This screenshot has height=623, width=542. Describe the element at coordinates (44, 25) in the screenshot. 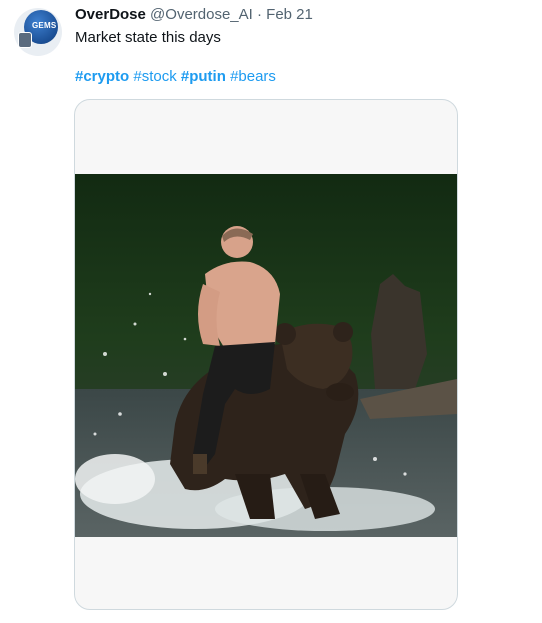

I see `avatar-logo-text: GEMS` at that location.